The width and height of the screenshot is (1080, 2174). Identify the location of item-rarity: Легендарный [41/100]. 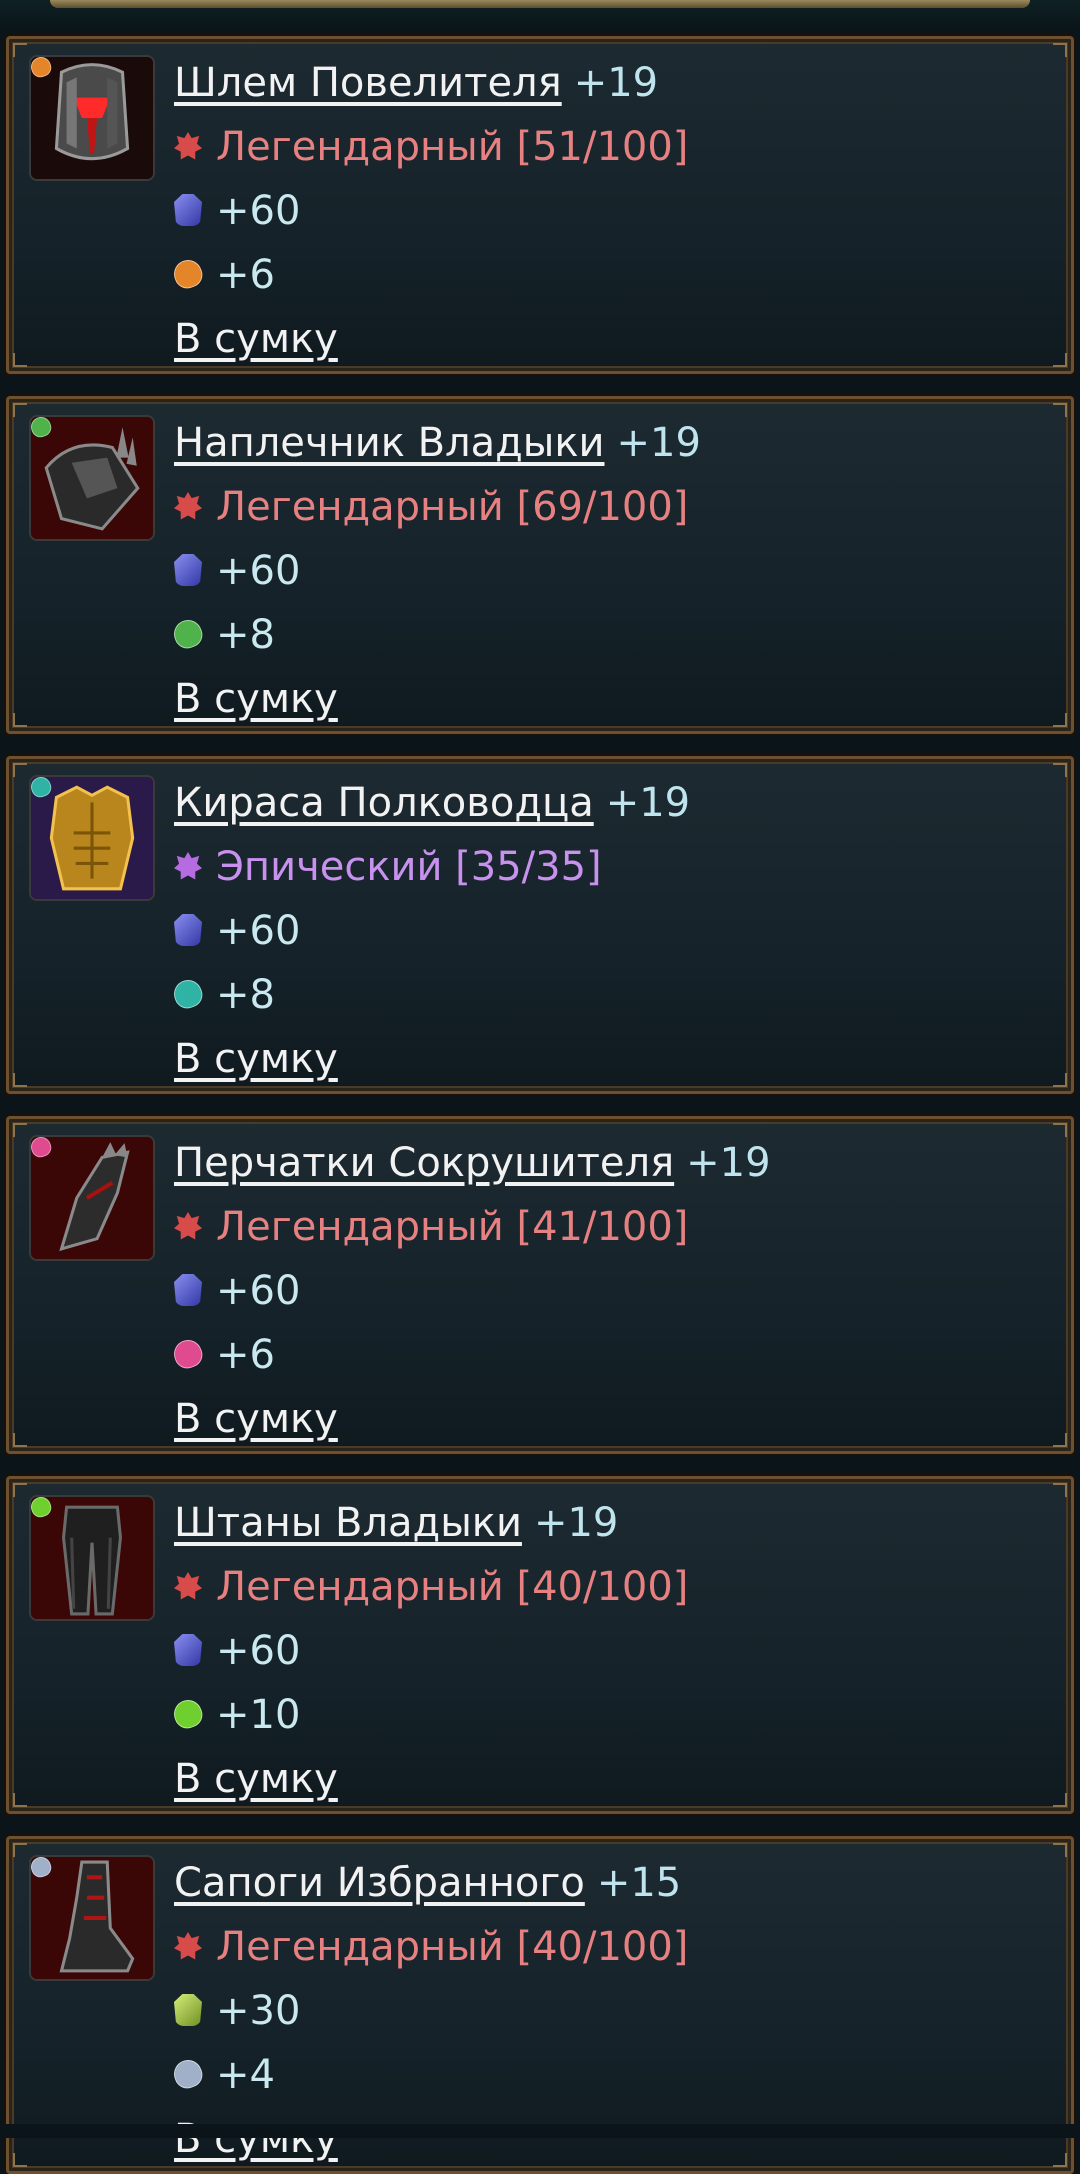
(452, 1227).